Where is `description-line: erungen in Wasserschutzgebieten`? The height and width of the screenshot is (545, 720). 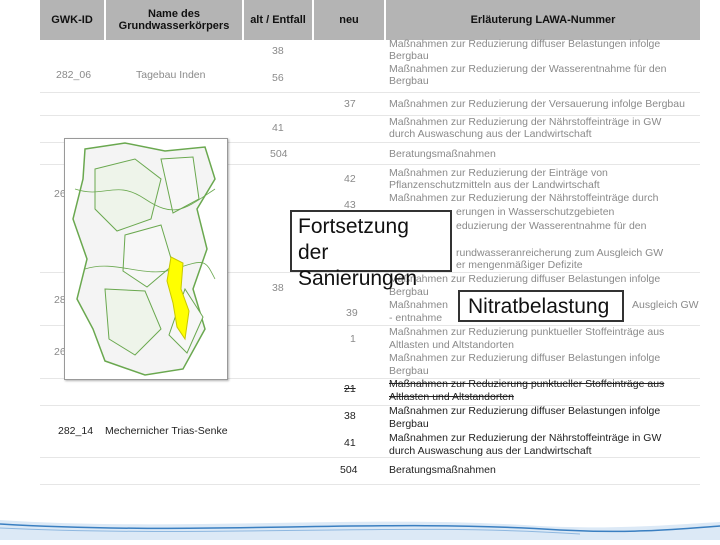 description-line: erungen in Wasserschutzgebieten is located at coordinates (535, 212).